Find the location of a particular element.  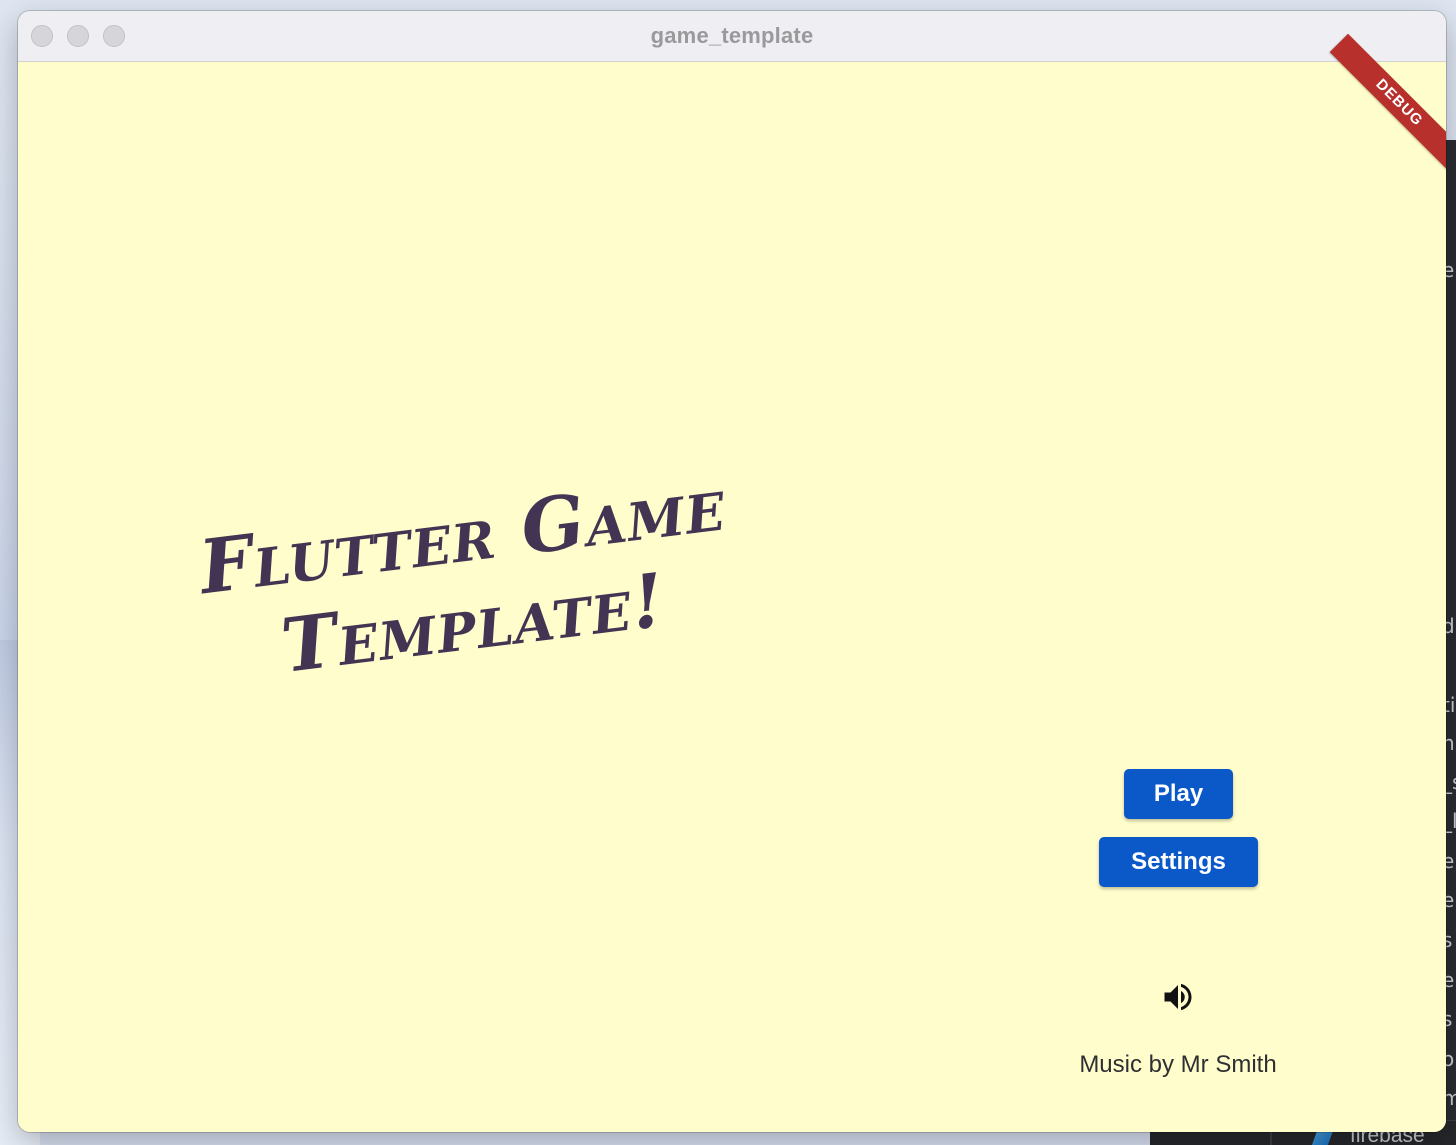

volume-up-icon is located at coordinates (1178, 997).